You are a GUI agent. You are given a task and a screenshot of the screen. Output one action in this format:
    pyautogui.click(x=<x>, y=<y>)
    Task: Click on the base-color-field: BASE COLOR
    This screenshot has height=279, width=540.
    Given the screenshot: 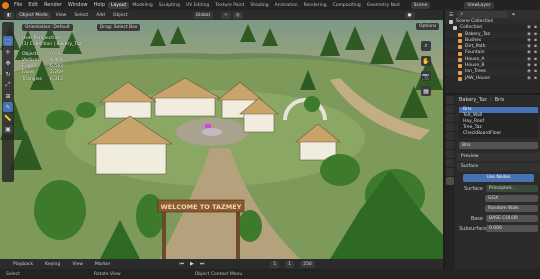 What is the action you would take?
    pyautogui.click(x=512, y=218)
    